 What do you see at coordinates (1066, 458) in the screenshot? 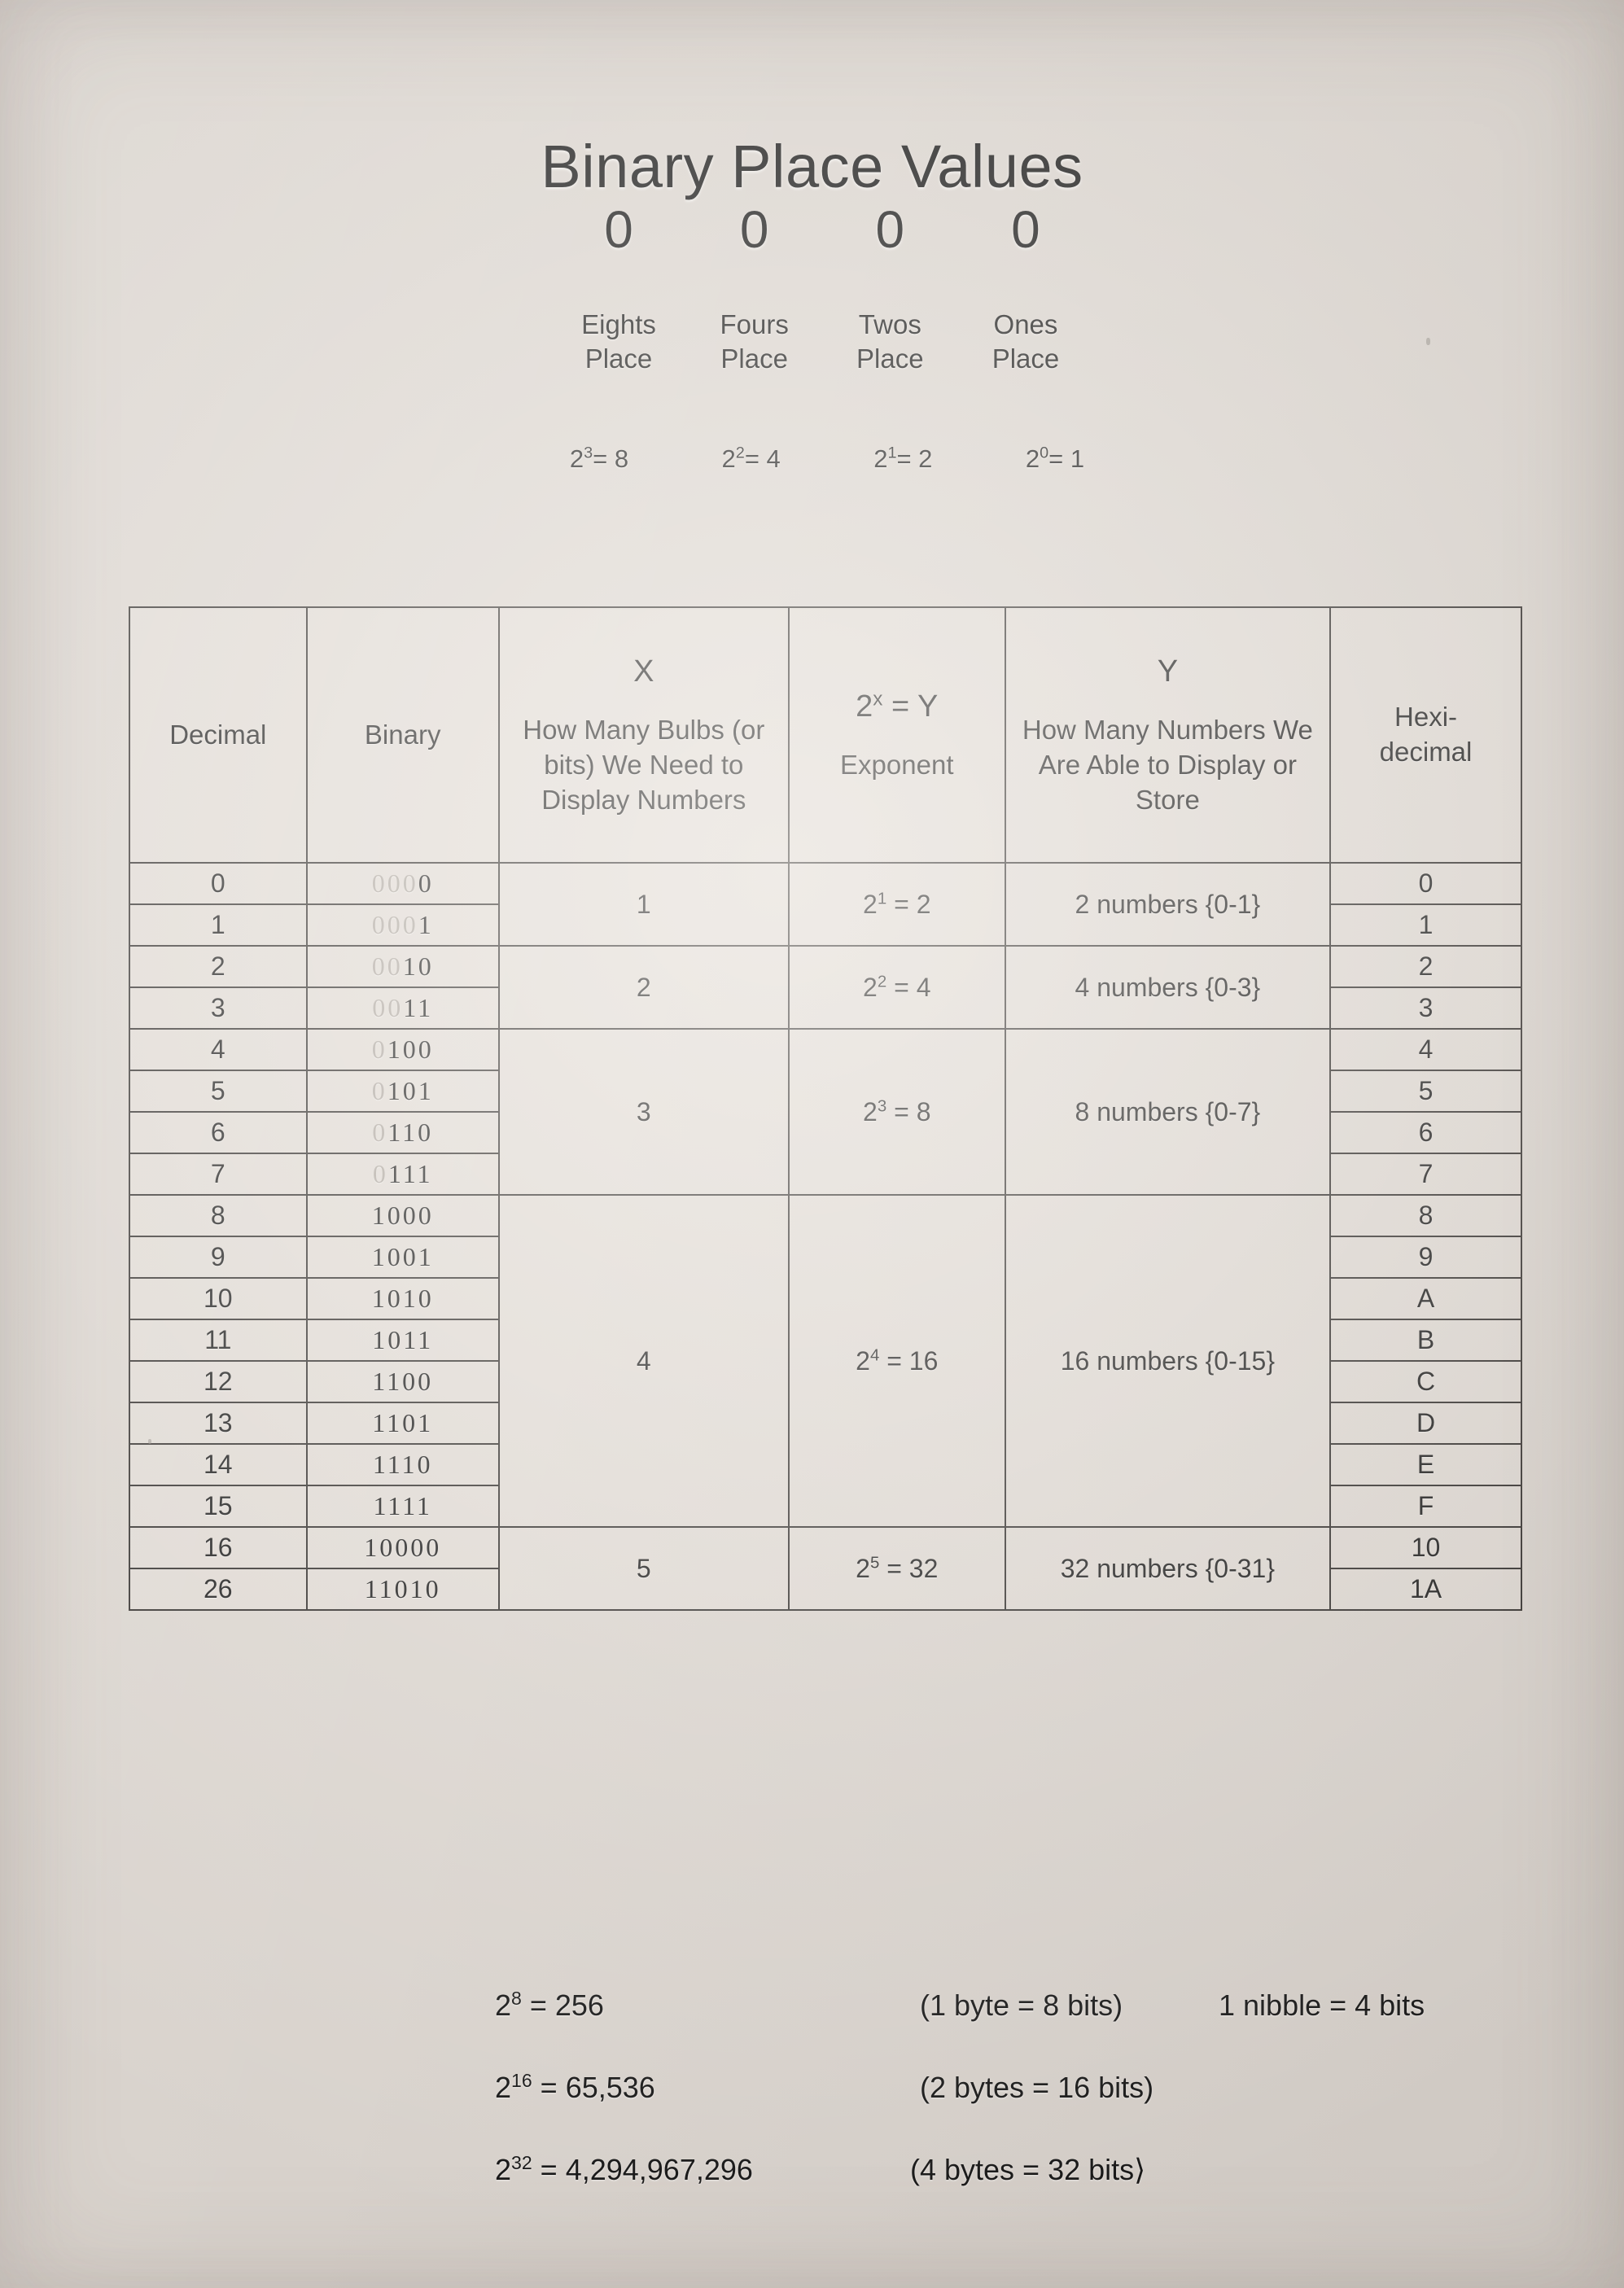
I see `power-eq-3: = 1` at bounding box center [1066, 458].